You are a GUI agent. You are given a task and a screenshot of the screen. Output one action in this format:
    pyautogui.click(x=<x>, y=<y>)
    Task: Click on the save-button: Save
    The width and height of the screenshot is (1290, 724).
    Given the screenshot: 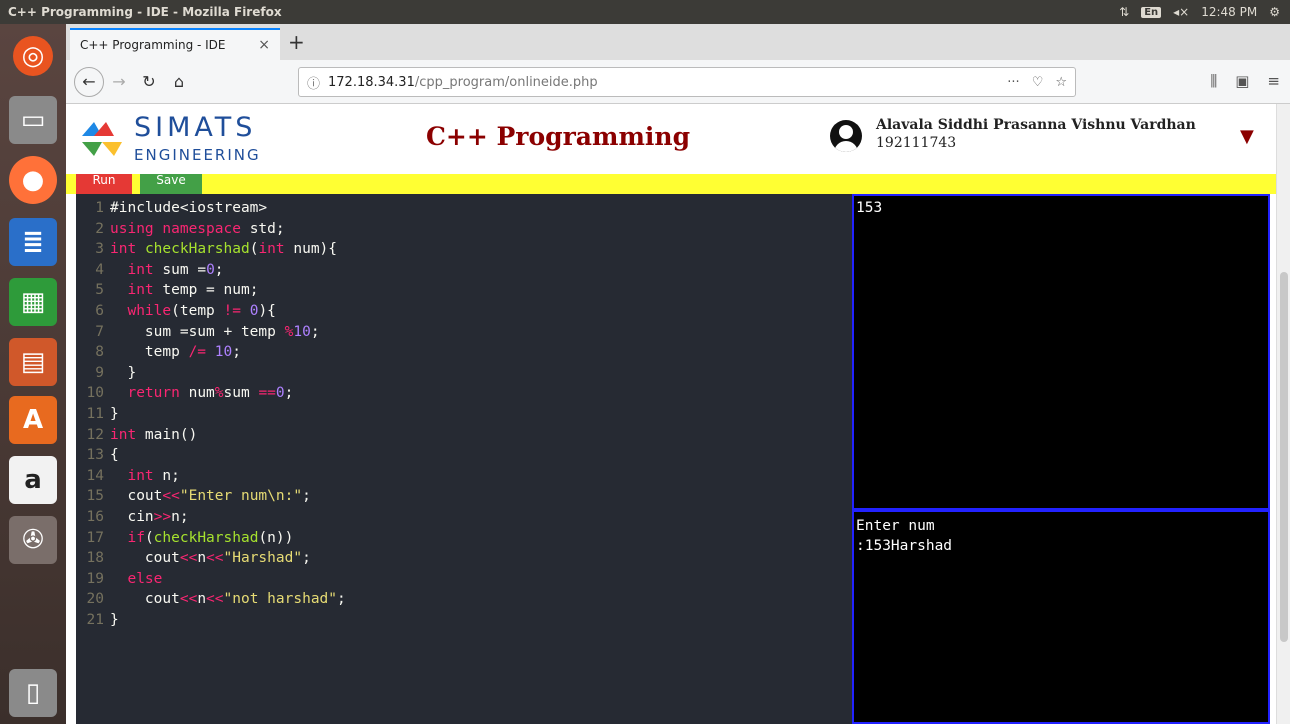 What is the action you would take?
    pyautogui.click(x=171, y=184)
    